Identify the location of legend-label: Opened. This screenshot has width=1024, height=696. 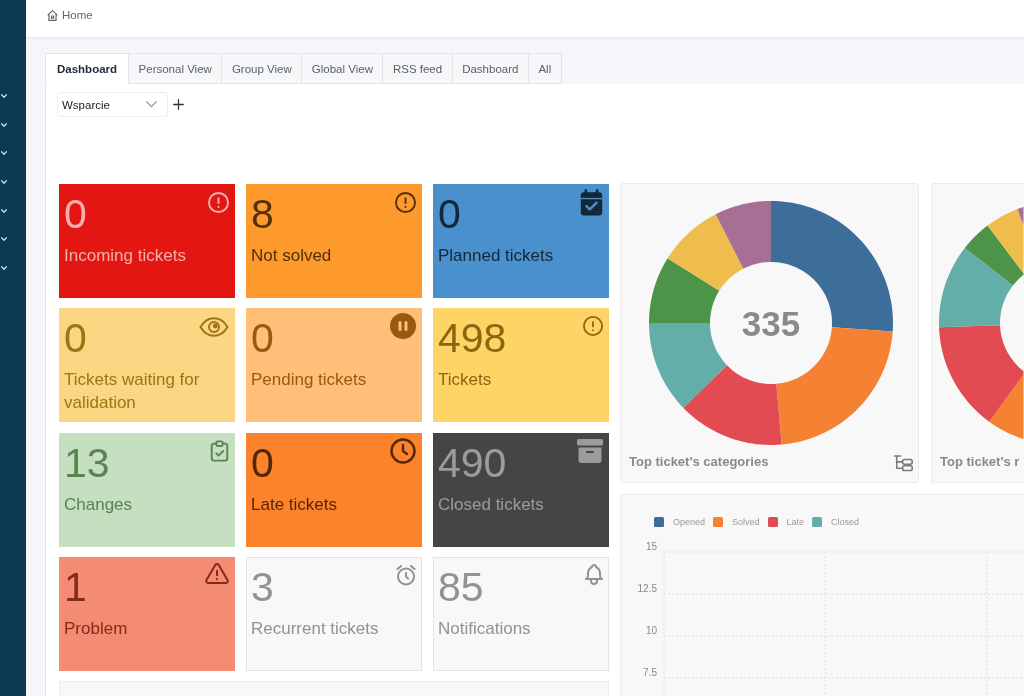
(689, 522).